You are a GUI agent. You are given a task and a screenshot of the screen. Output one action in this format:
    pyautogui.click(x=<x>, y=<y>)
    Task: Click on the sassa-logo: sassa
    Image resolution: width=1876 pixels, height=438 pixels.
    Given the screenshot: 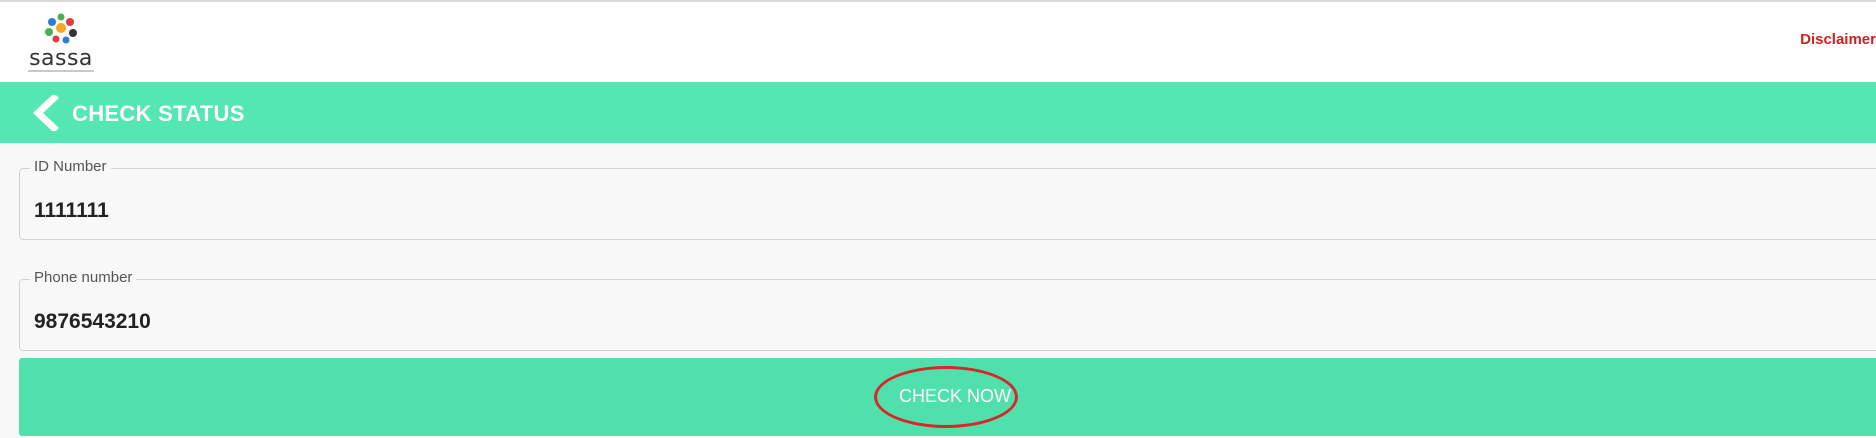 What is the action you would take?
    pyautogui.click(x=61, y=44)
    